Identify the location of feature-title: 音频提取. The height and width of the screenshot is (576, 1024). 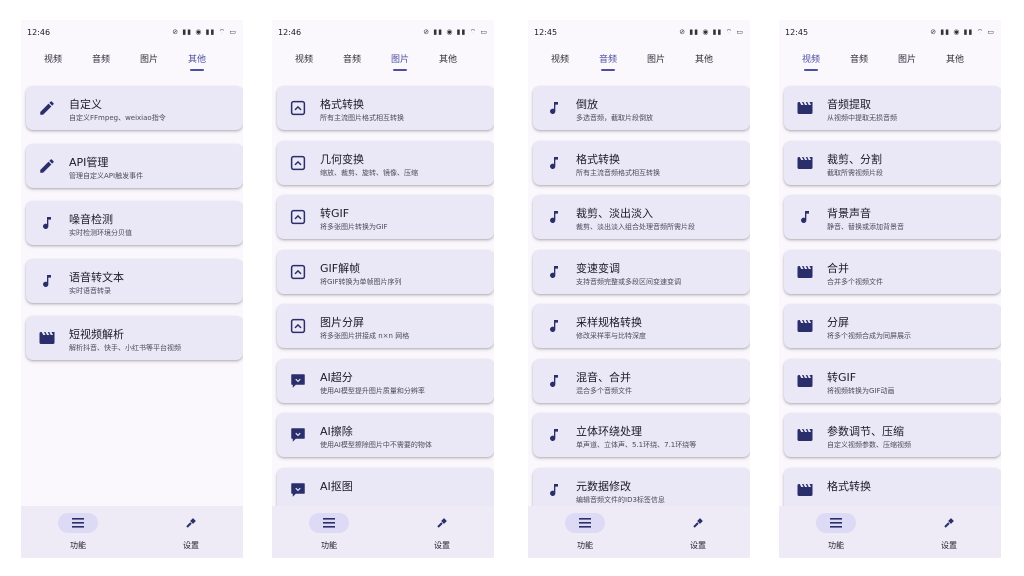
(849, 104).